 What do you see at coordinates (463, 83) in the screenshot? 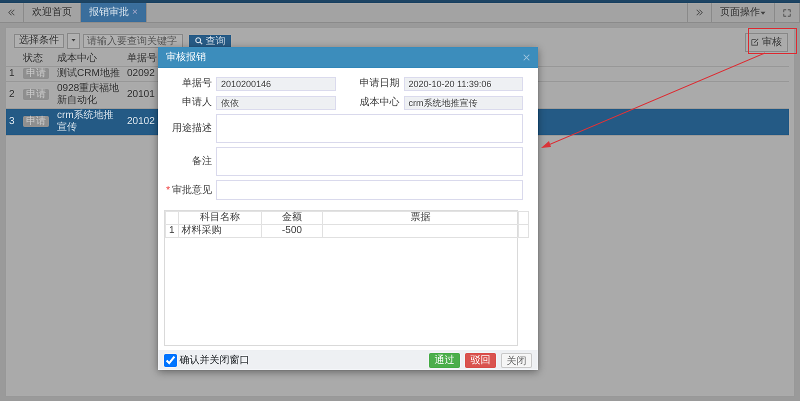
I see `readonly-field: 2020-10-20 11:39:06` at bounding box center [463, 83].